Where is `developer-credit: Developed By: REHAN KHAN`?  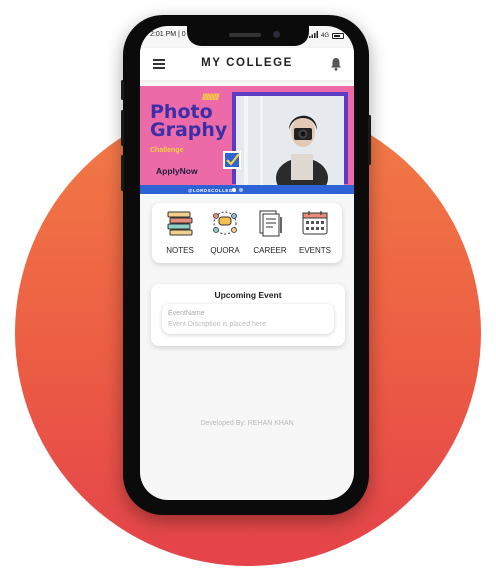 developer-credit: Developed By: REHAN KHAN is located at coordinates (247, 423).